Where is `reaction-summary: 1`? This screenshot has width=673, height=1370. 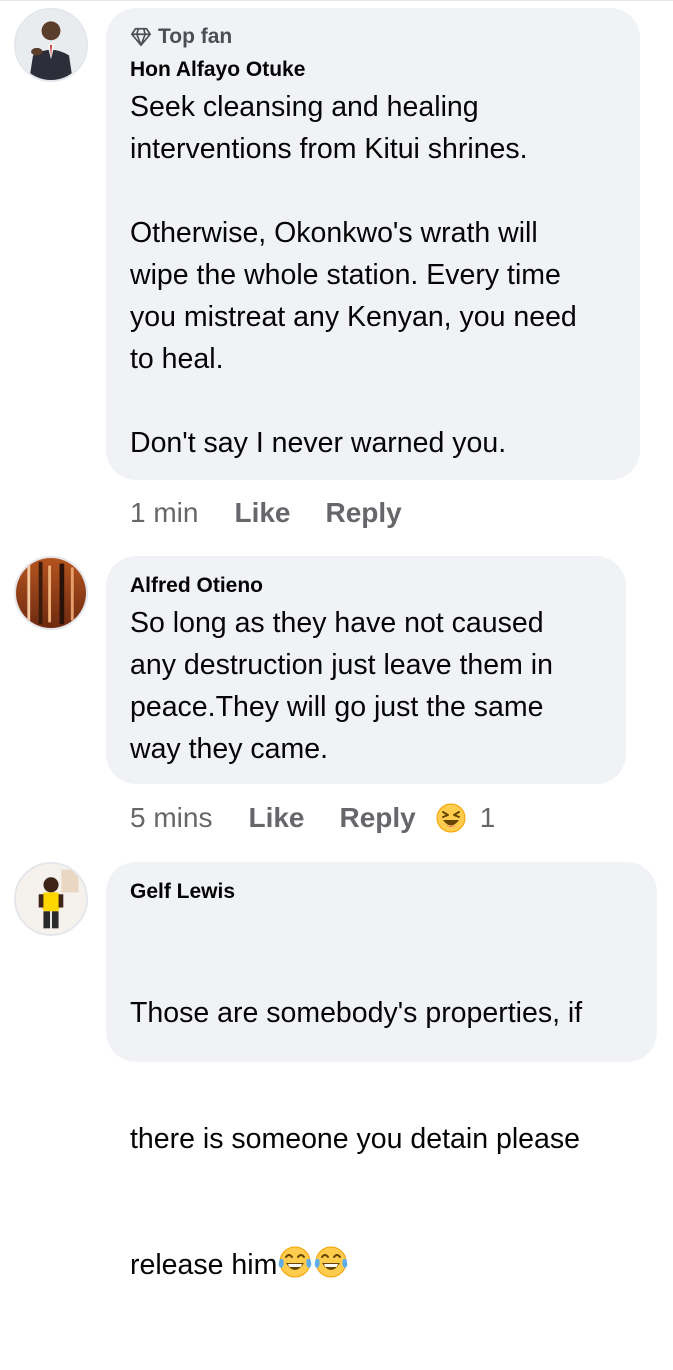 reaction-summary: 1 is located at coordinates (466, 818).